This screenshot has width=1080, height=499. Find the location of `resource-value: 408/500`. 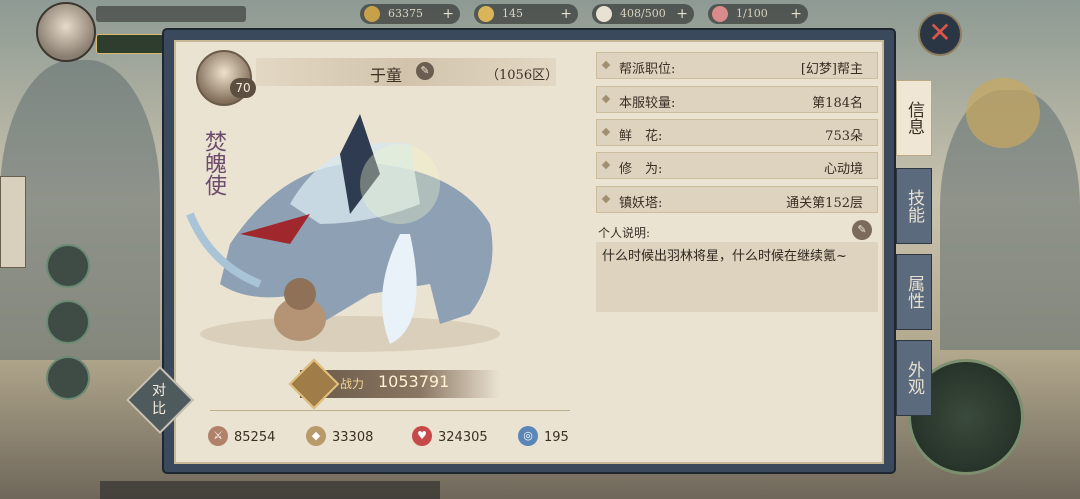

resource-value: 408/500 is located at coordinates (643, 13).